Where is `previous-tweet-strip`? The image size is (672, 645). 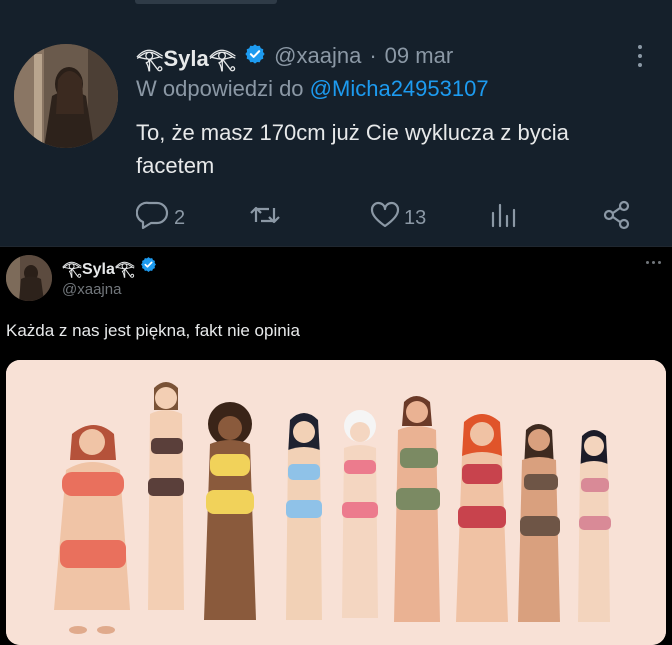
previous-tweet-strip is located at coordinates (336, 12).